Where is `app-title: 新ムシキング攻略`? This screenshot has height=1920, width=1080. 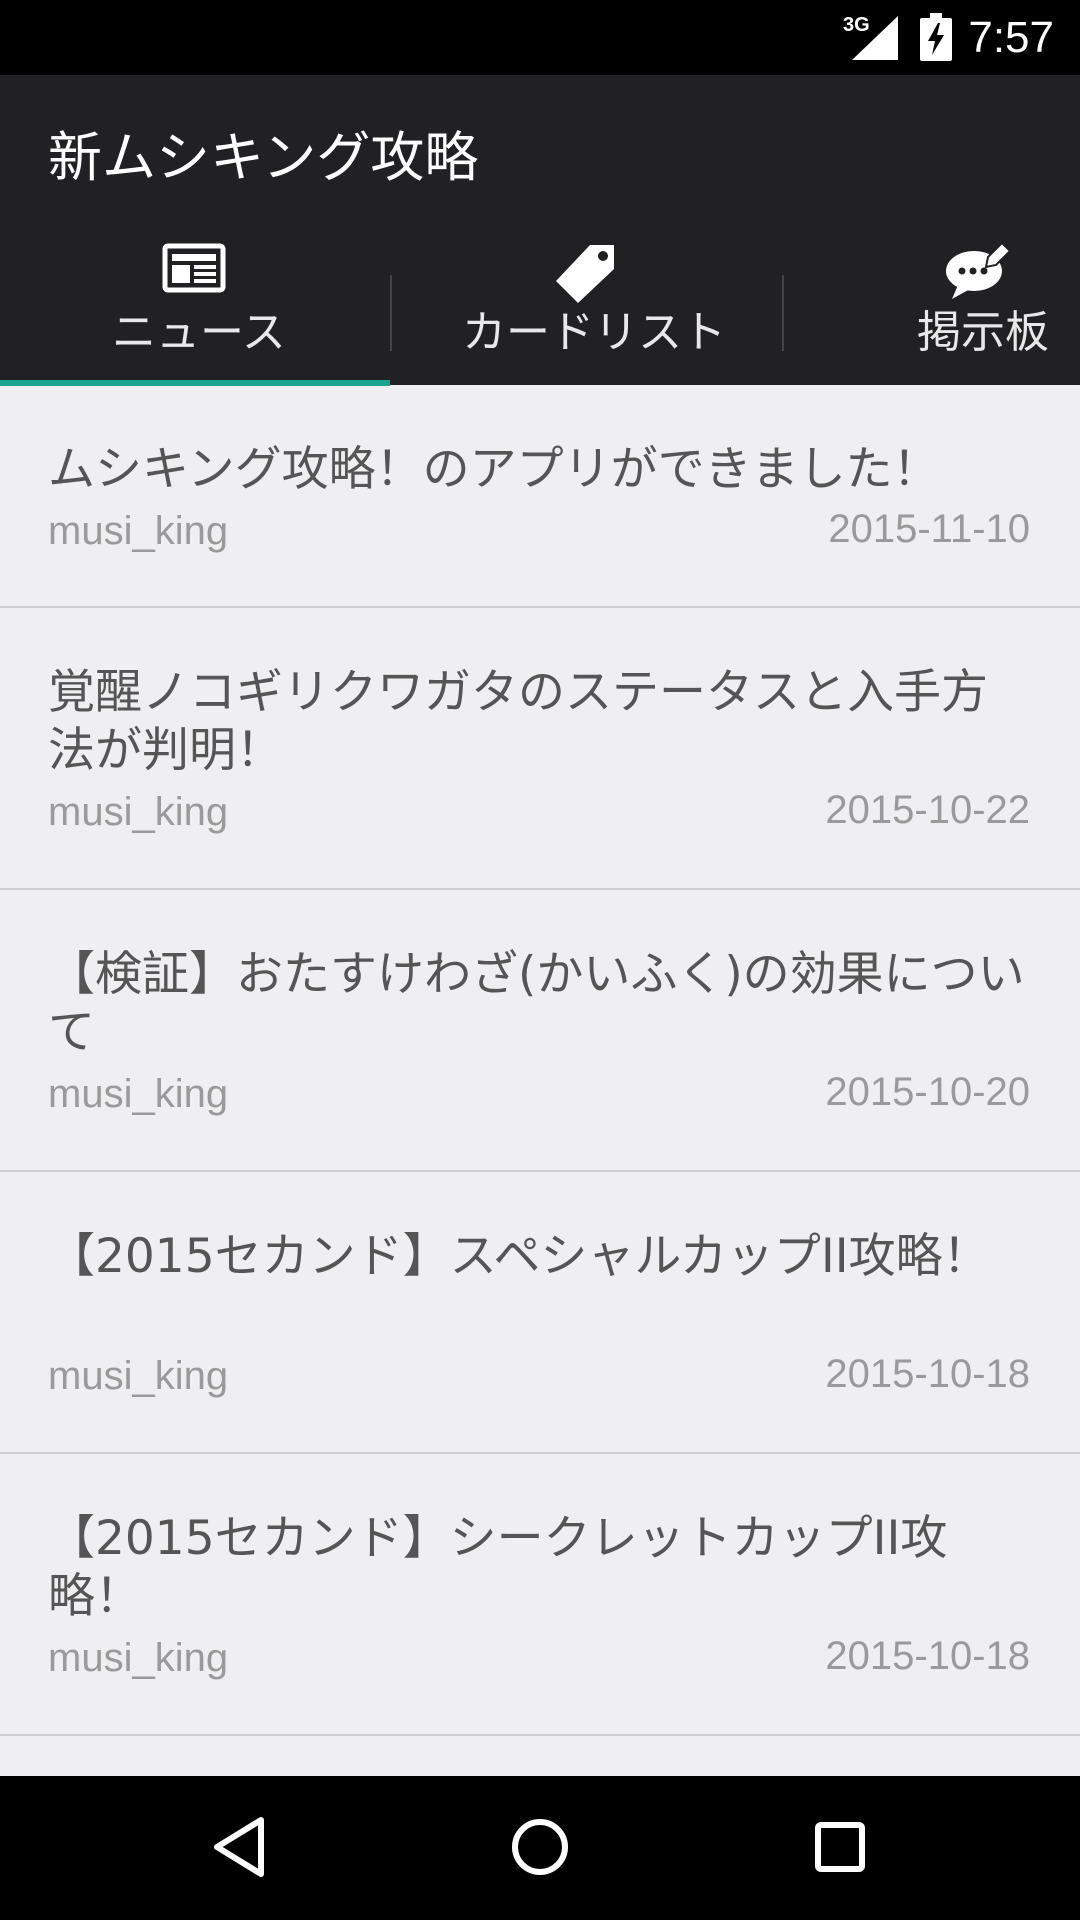 app-title: 新ムシキング攻略 is located at coordinates (263, 157).